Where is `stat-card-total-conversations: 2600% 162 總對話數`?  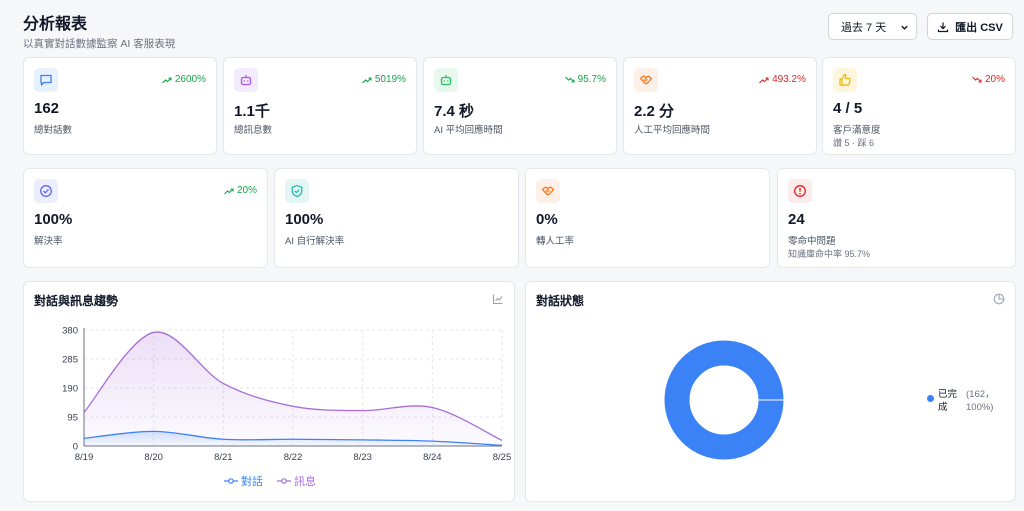
stat-card-total-conversations: 2600% 162 總對話數 is located at coordinates (120, 106).